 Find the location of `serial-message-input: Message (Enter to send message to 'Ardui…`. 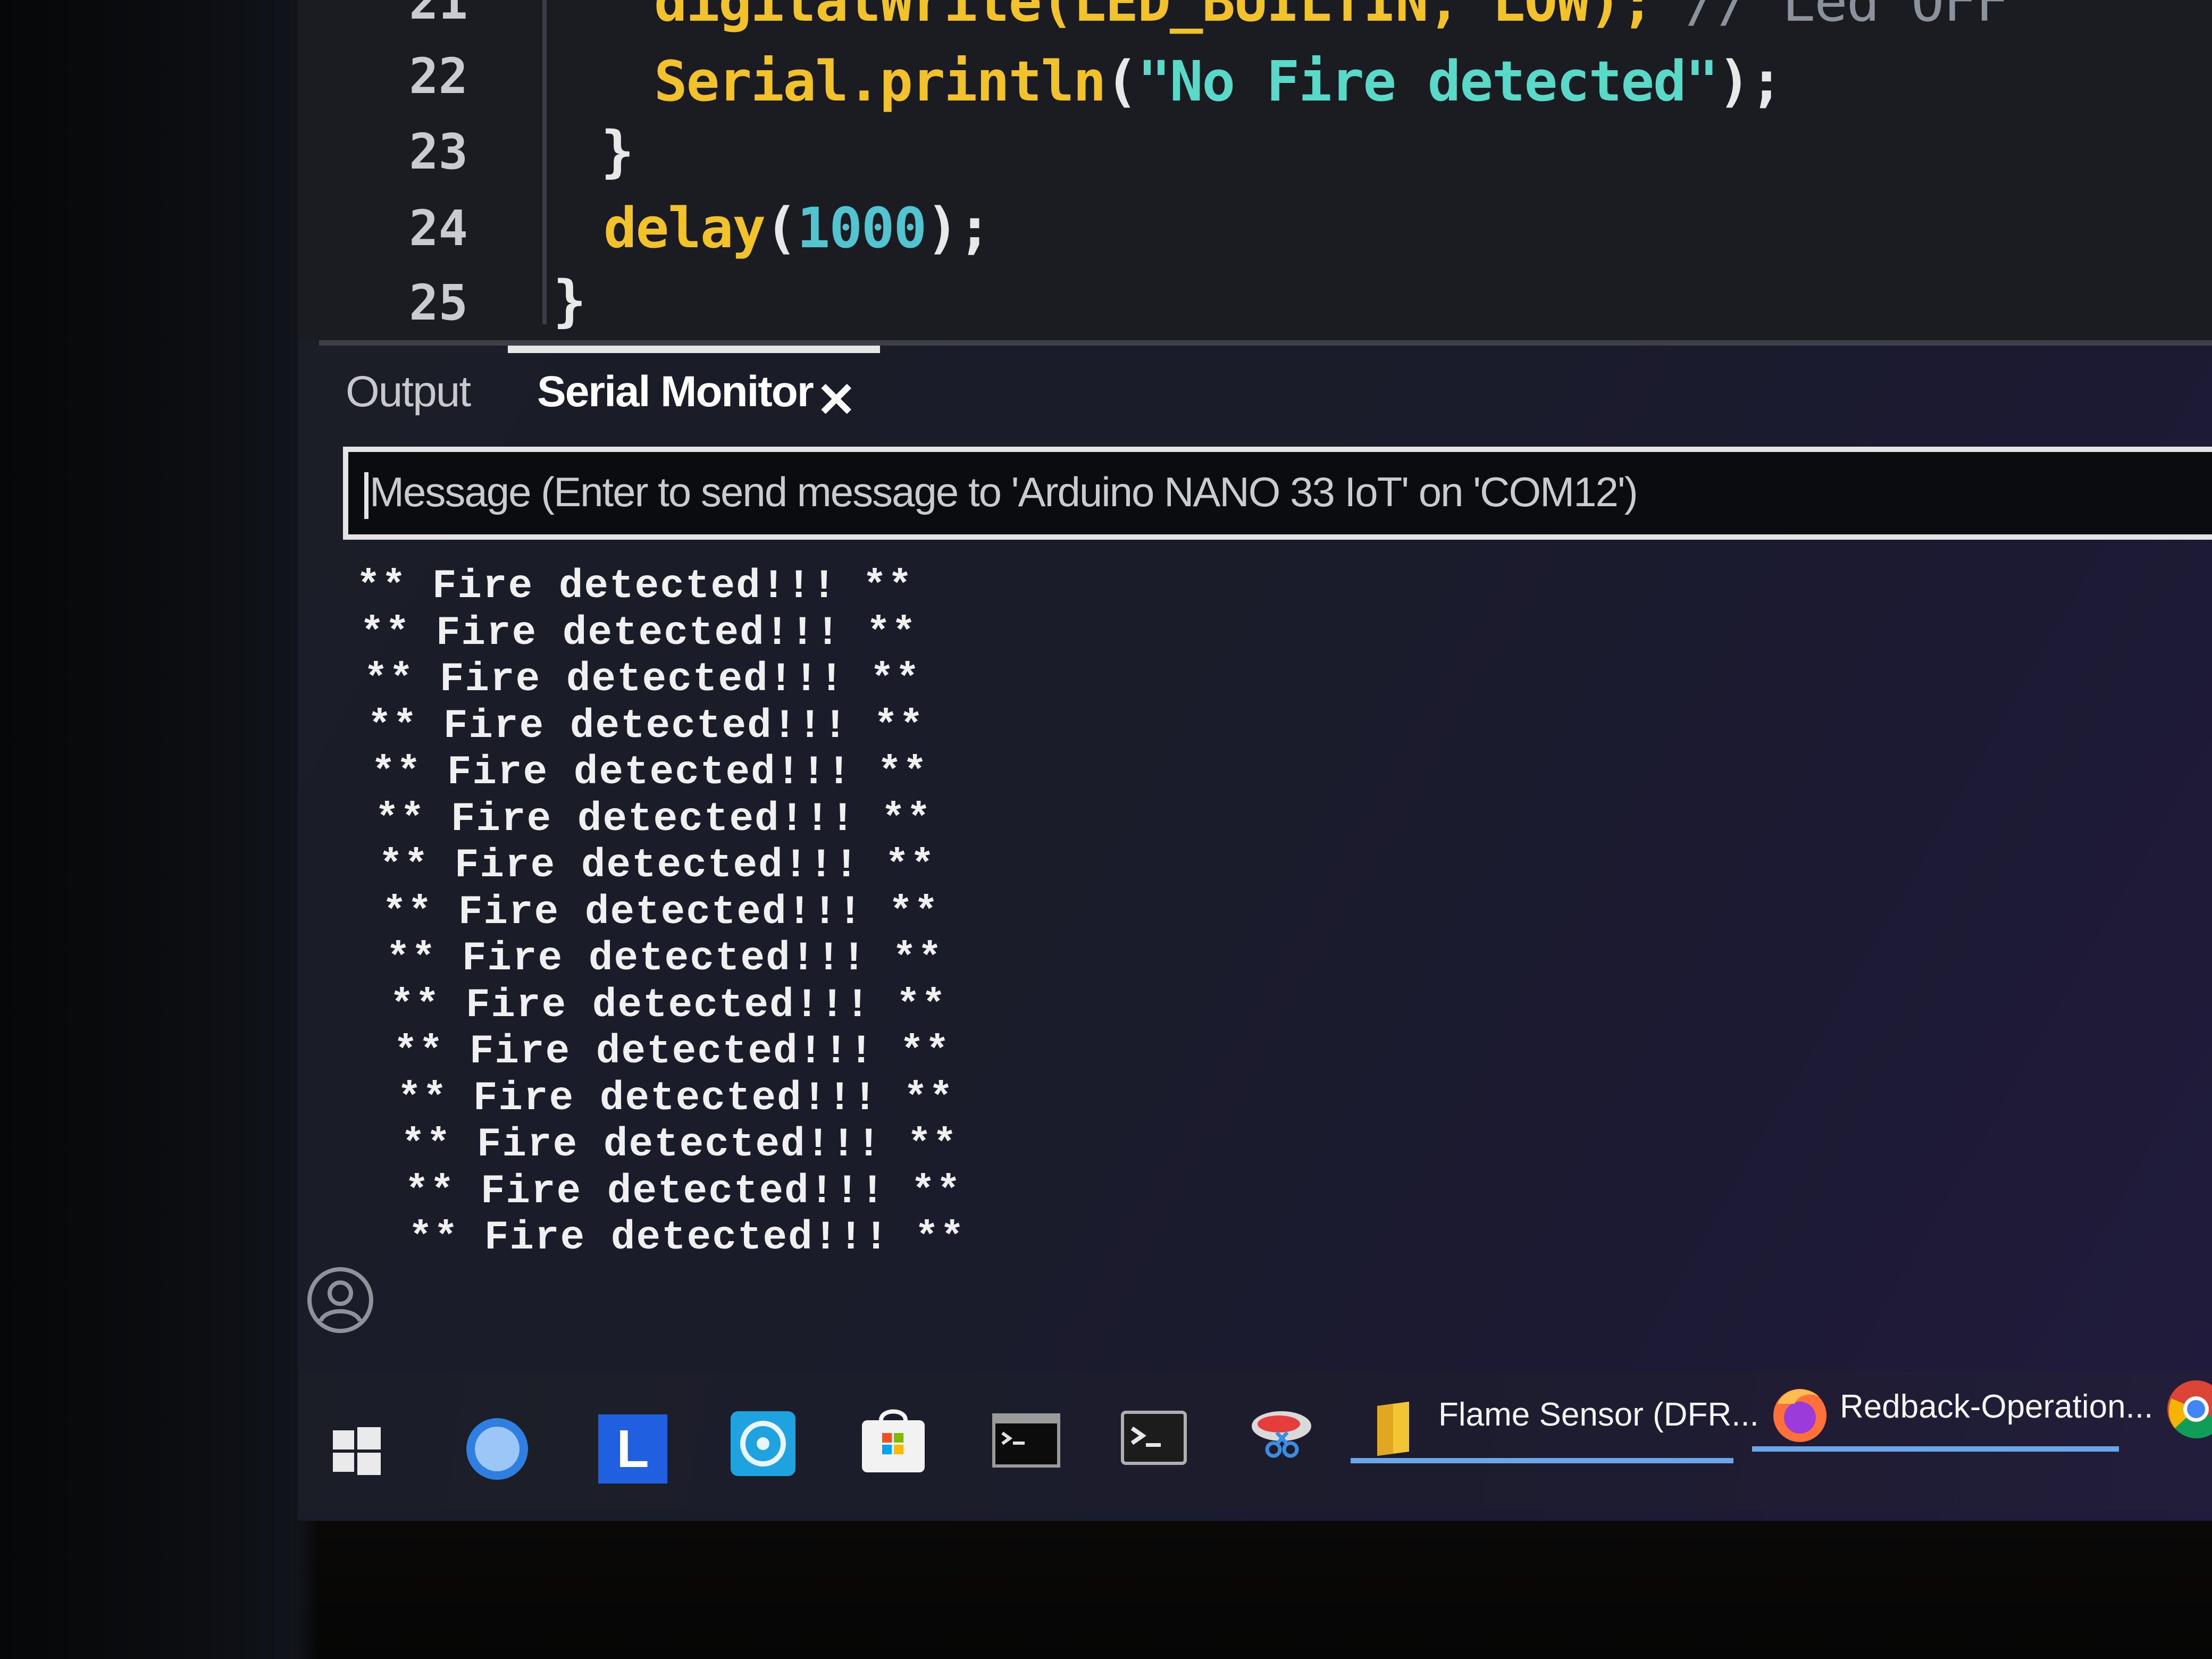

serial-message-input: Message (Enter to send message to 'Ardui… is located at coordinates (1277, 493).